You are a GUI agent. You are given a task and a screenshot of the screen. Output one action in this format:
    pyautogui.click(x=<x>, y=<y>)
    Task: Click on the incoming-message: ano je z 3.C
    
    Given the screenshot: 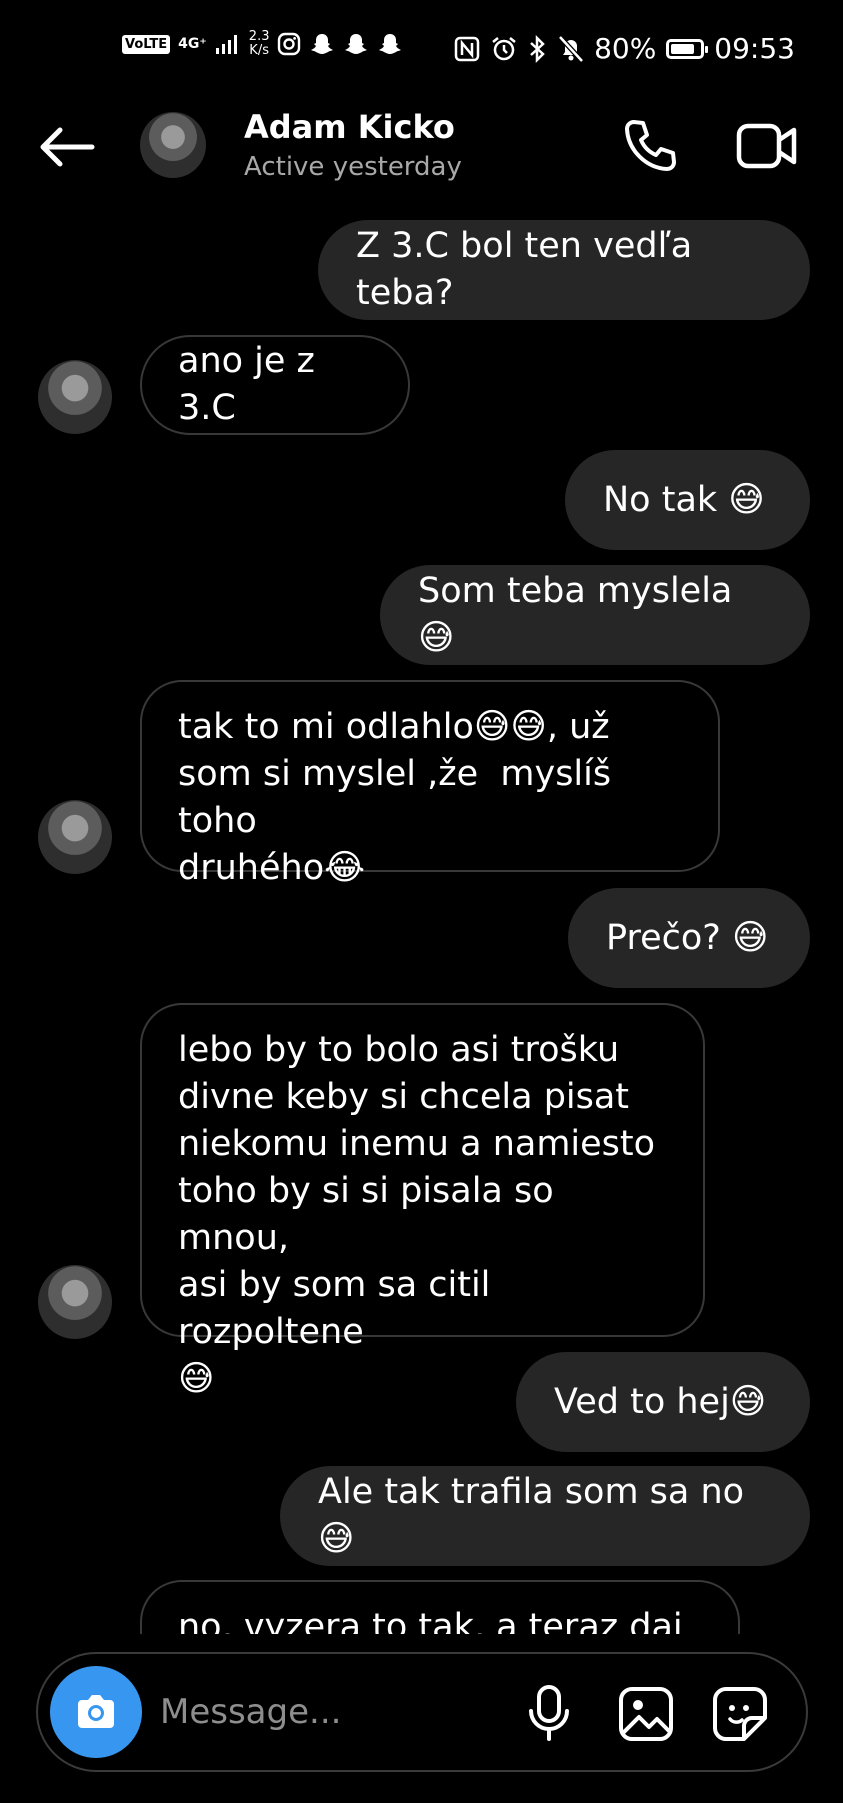 What is the action you would take?
    pyautogui.click(x=275, y=385)
    